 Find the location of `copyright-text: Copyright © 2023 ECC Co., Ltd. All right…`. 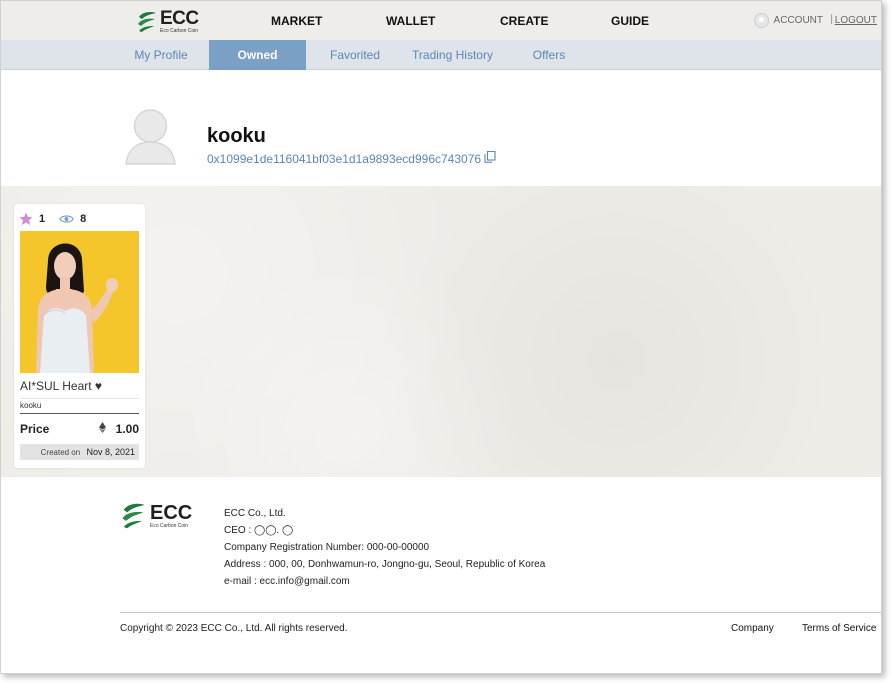

copyright-text: Copyright © 2023 ECC Co., Ltd. All right… is located at coordinates (234, 628).